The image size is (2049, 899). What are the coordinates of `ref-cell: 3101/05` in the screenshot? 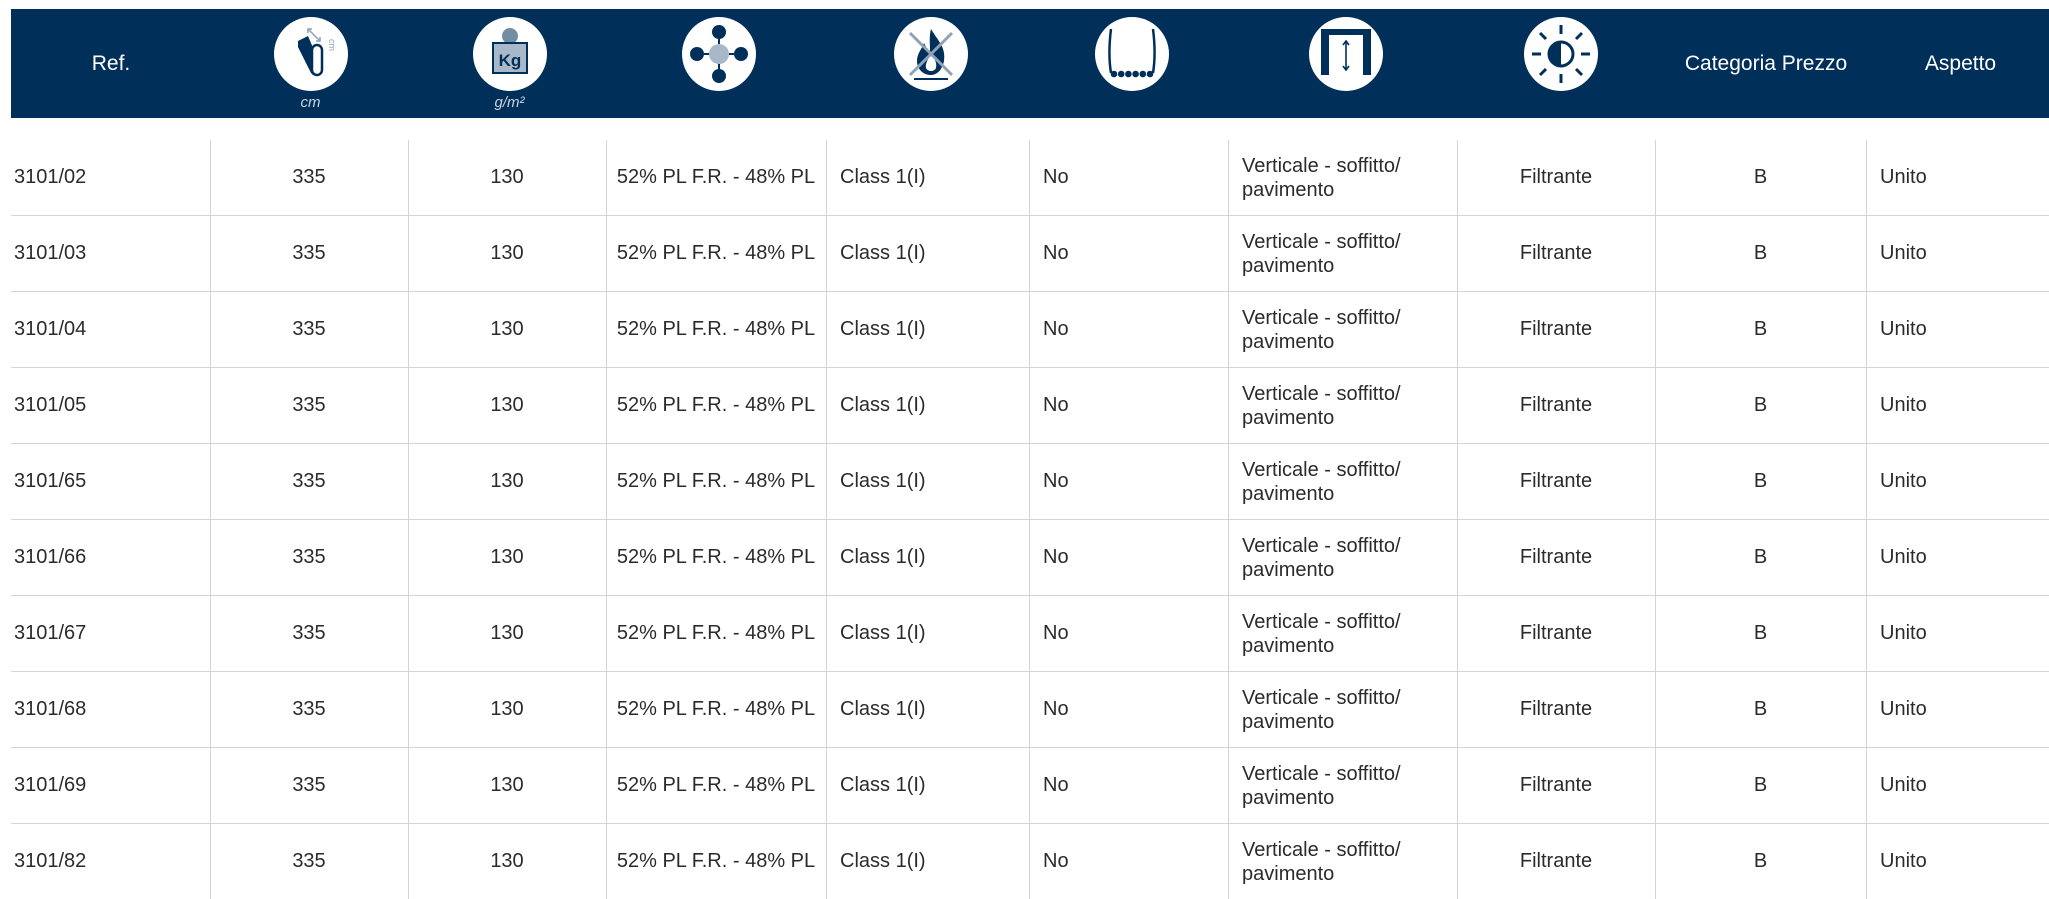 It's located at (110, 405).